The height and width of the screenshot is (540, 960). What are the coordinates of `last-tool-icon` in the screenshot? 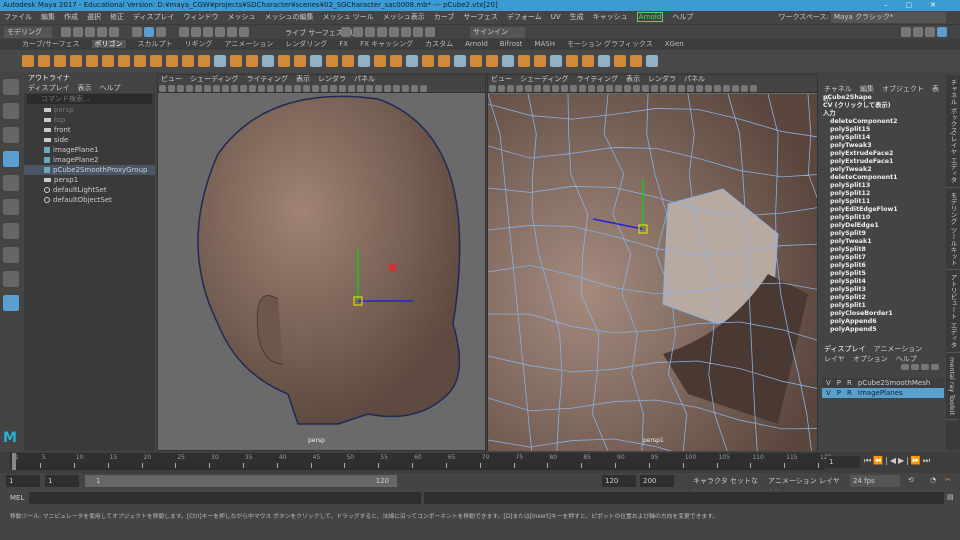 It's located at (11, 231).